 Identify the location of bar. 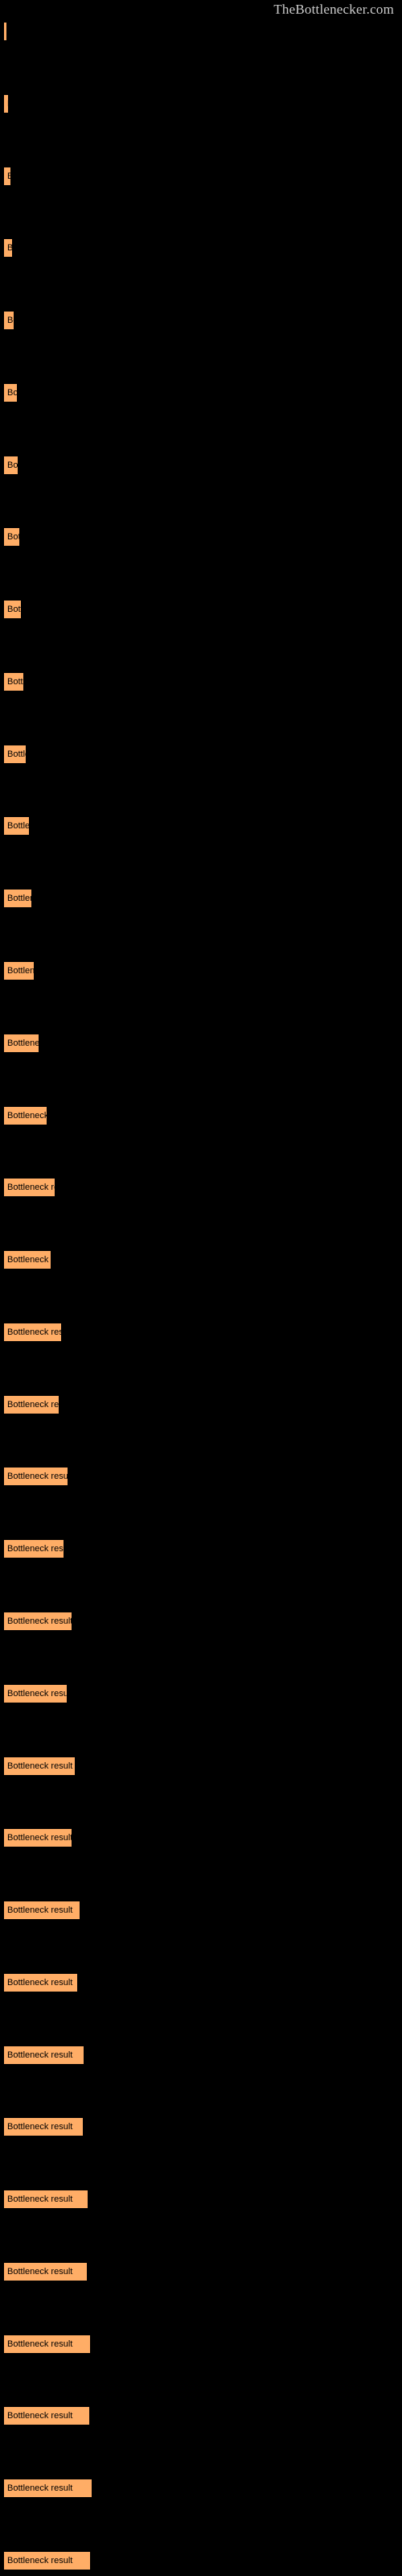
(5, 31).